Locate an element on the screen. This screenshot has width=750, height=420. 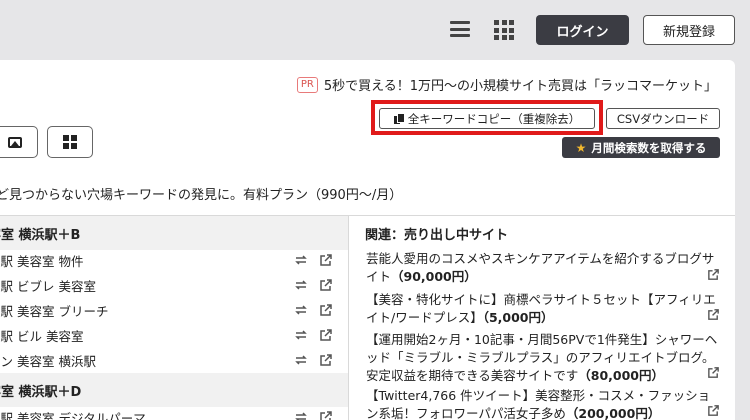
site-listing-price: （80,000円） is located at coordinates (621, 375).